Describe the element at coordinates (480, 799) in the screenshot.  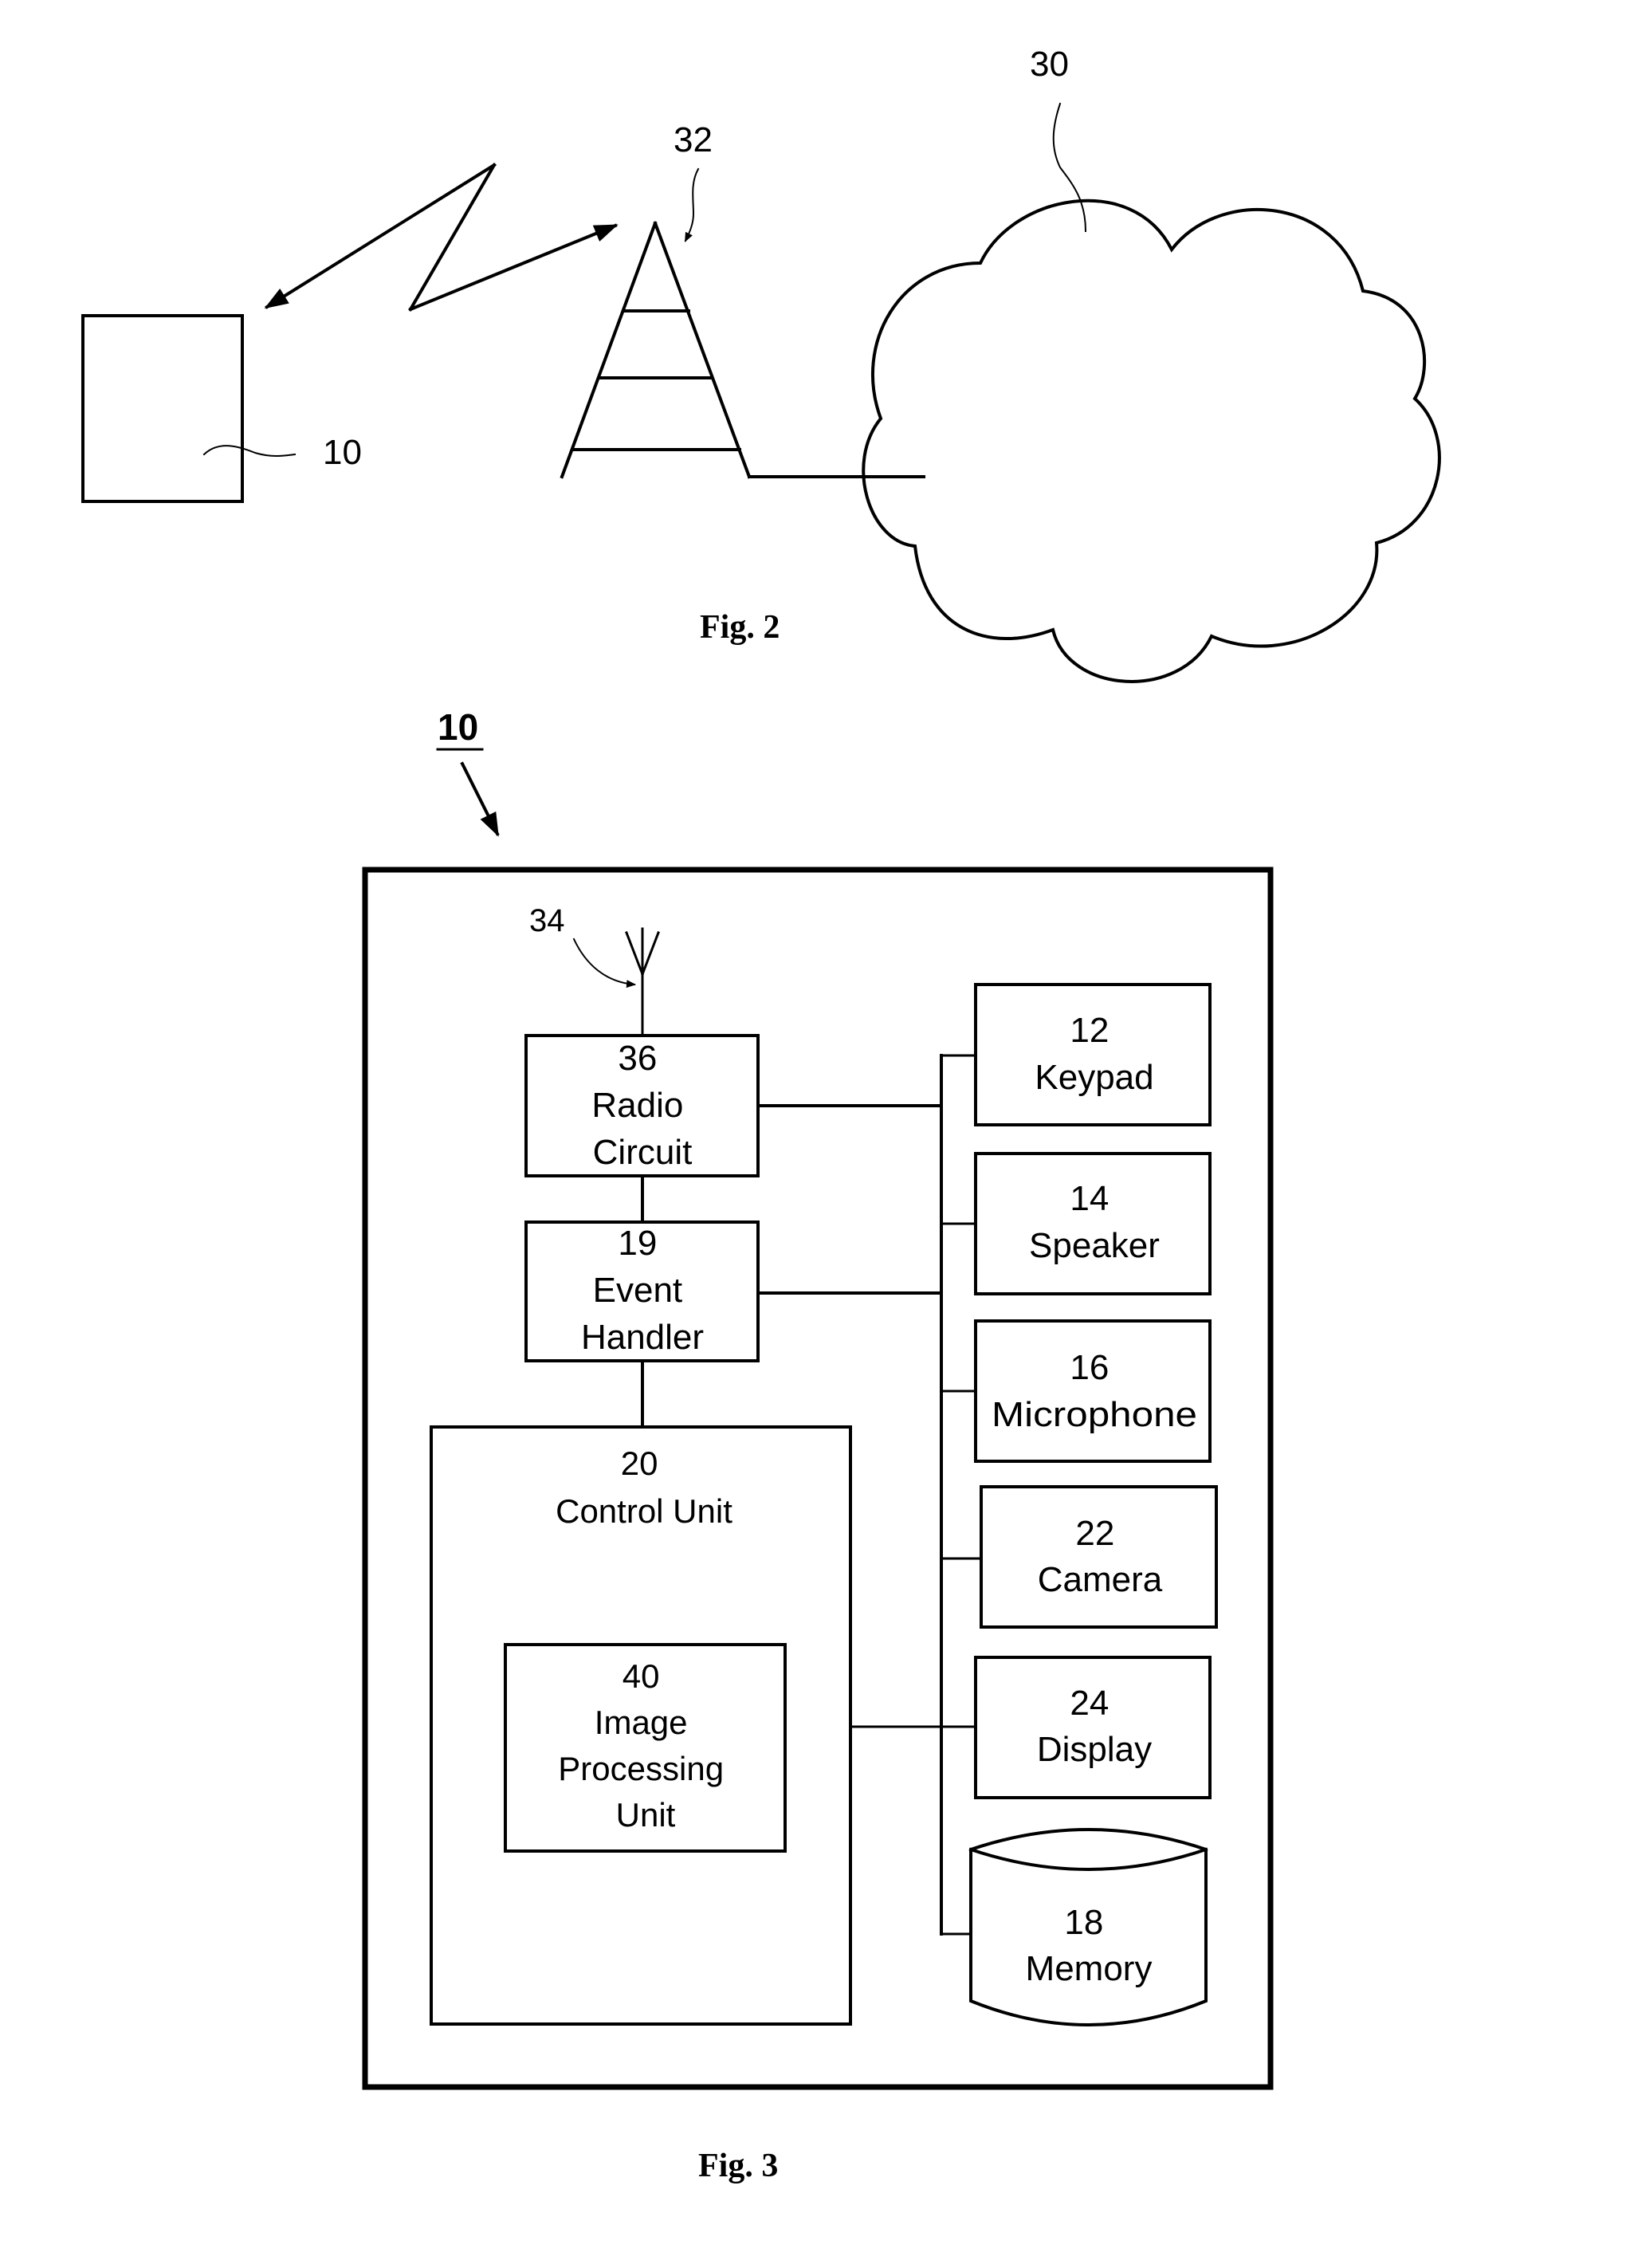
I see `device-ref-arrow` at that location.